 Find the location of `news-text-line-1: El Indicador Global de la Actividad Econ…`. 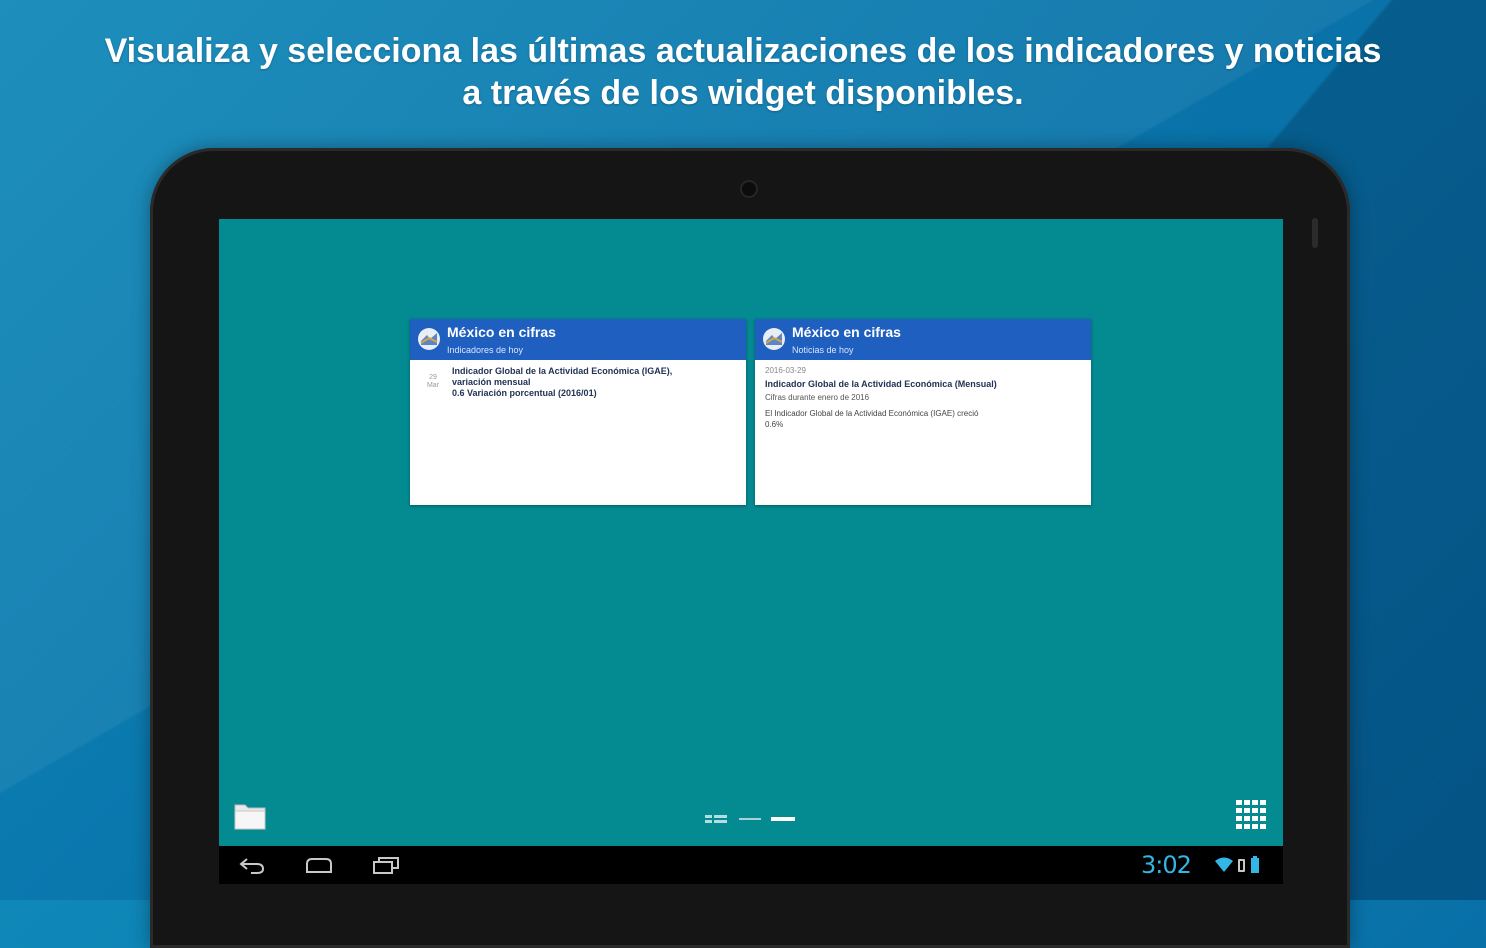

news-text-line-1: El Indicador Global de la Actividad Econ… is located at coordinates (872, 413).